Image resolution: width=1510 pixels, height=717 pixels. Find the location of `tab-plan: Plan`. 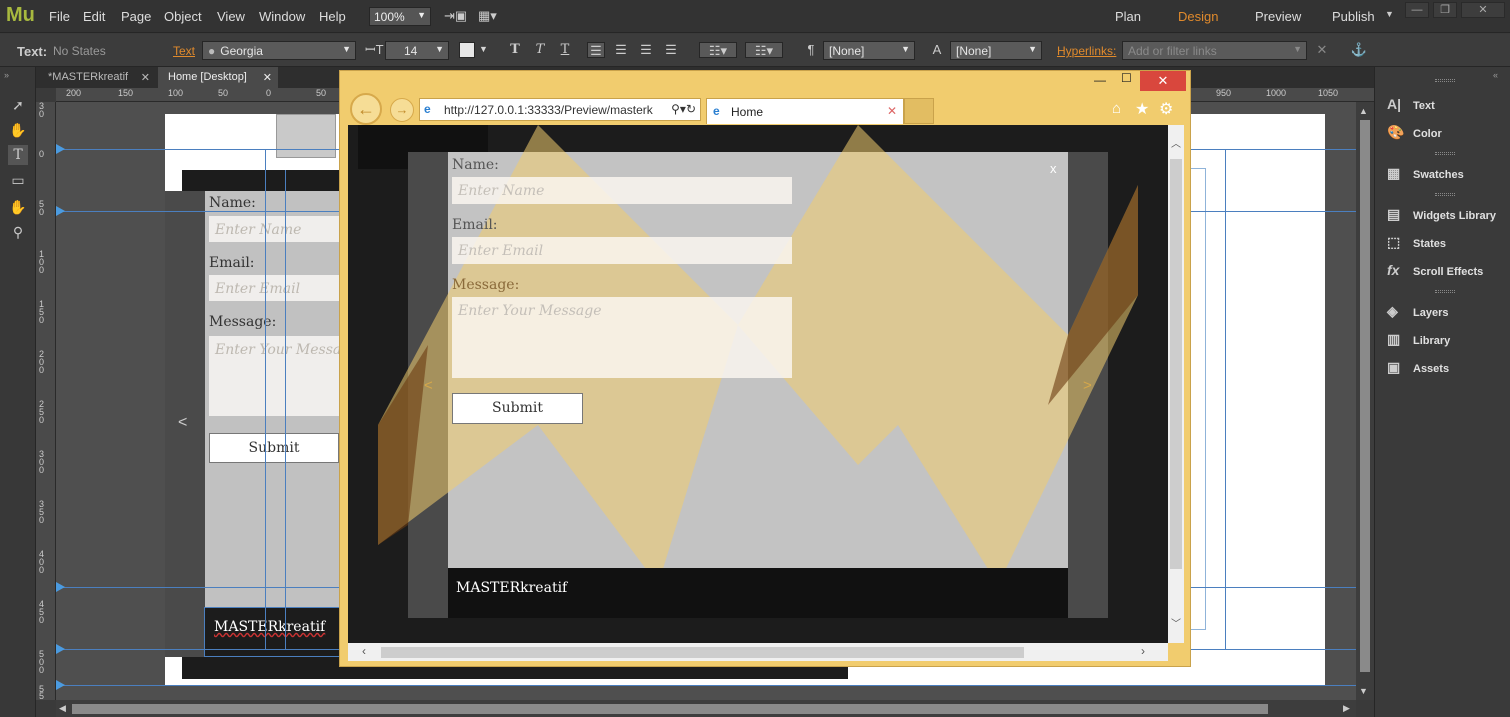

tab-plan: Plan is located at coordinates (1128, 16).